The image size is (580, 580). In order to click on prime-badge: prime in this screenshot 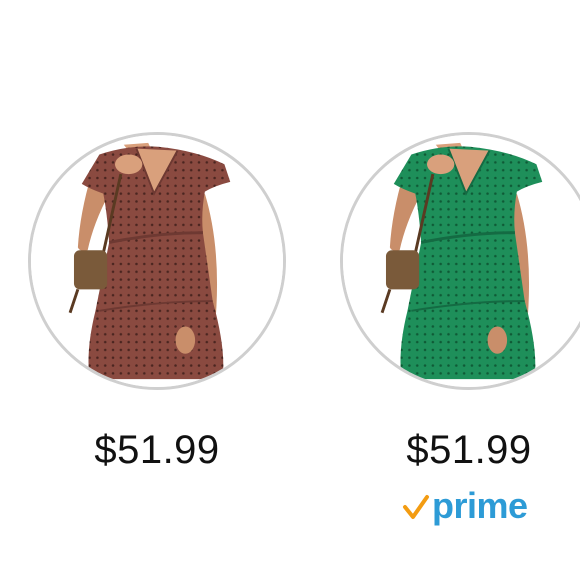, I will do `click(465, 505)`.